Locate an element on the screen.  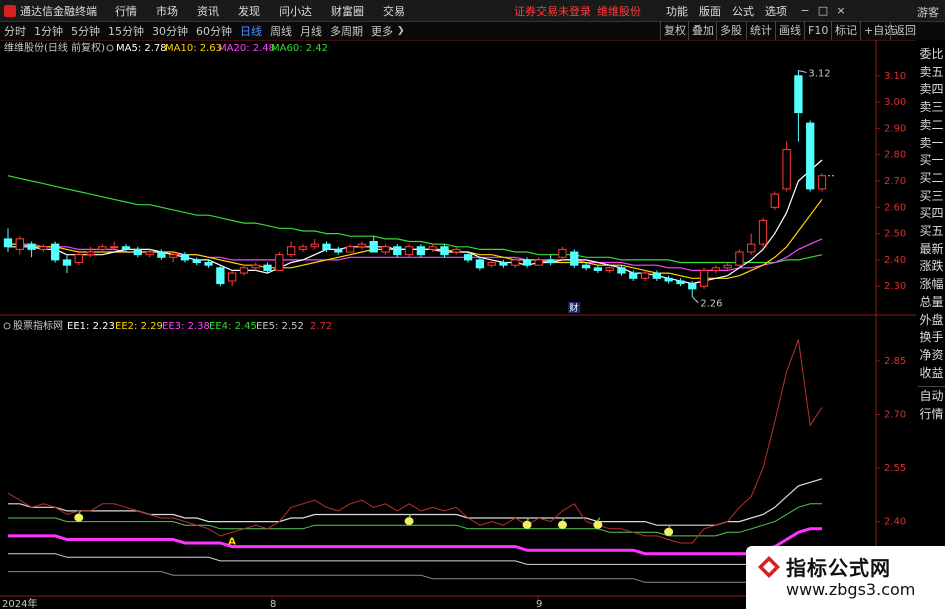
tab-ask3: 卖三 is located at coordinates (931, 108).